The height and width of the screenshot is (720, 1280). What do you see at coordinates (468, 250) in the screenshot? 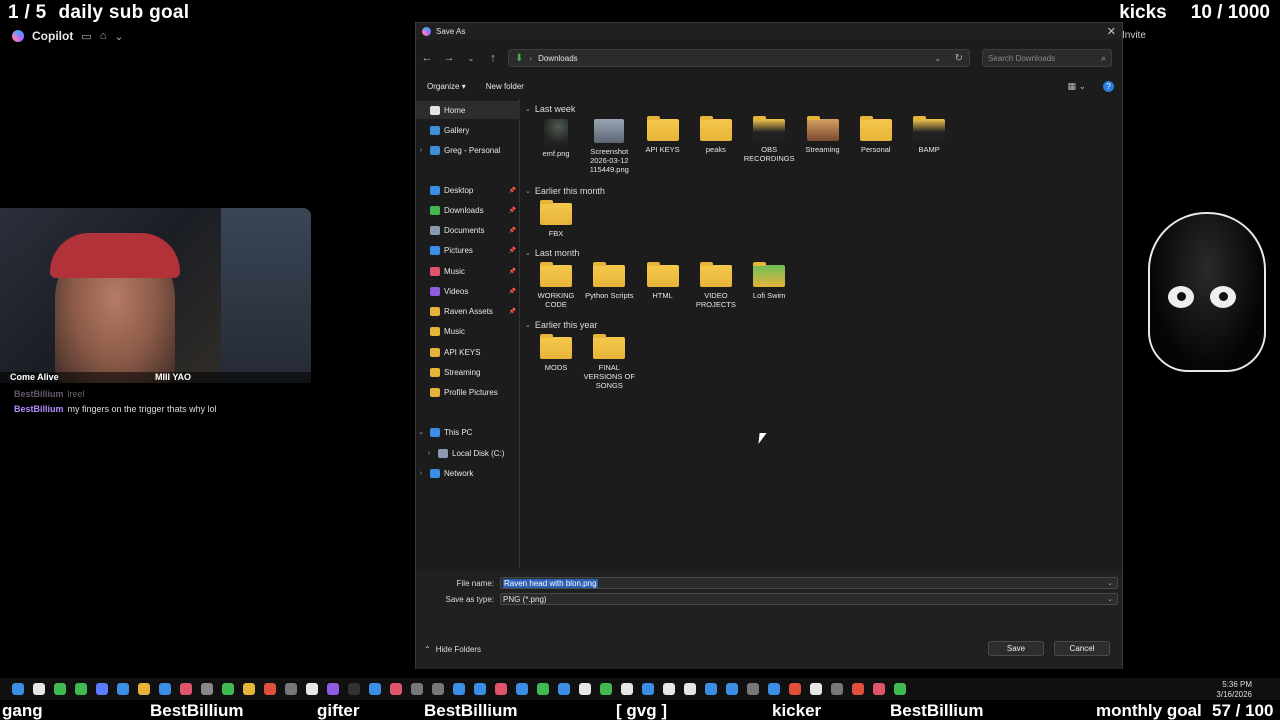
I see `sidebar-item: Pictures 📌` at bounding box center [468, 250].